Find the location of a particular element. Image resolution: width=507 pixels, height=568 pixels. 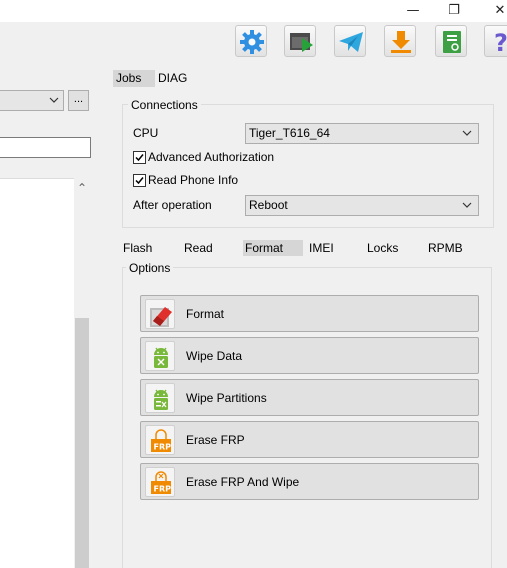

cpu-value: Tiger_T616_64 is located at coordinates (289, 133).